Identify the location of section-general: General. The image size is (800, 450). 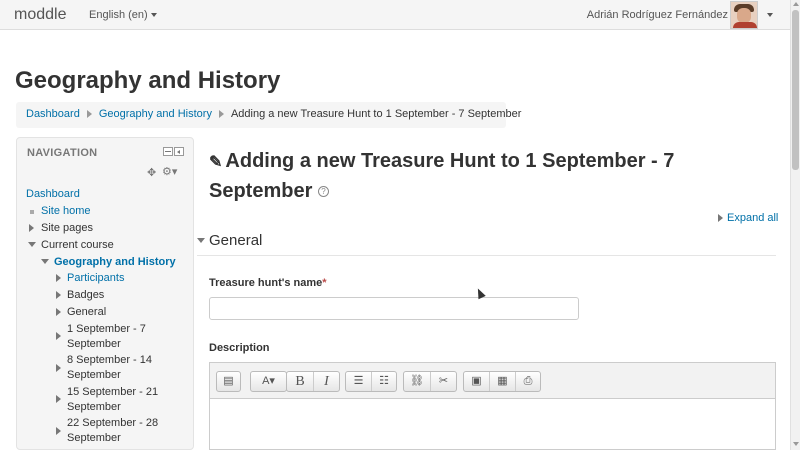
(486, 244).